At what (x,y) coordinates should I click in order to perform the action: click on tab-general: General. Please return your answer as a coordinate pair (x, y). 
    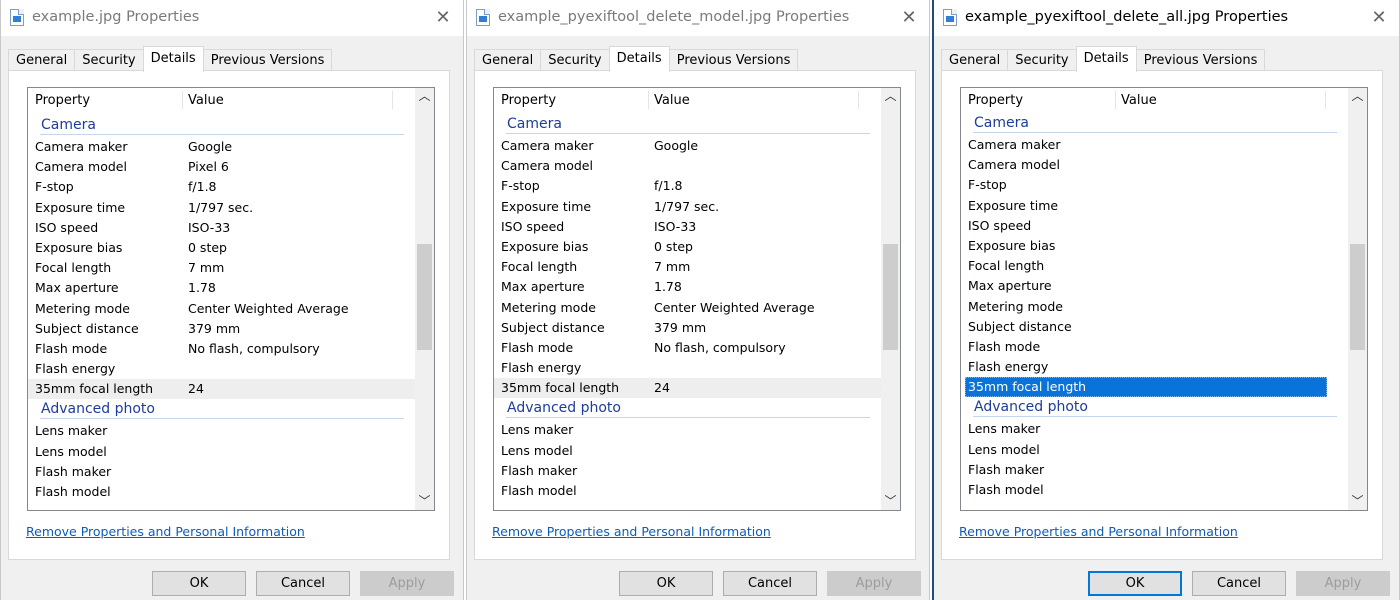
    Looking at the image, I should click on (42, 60).